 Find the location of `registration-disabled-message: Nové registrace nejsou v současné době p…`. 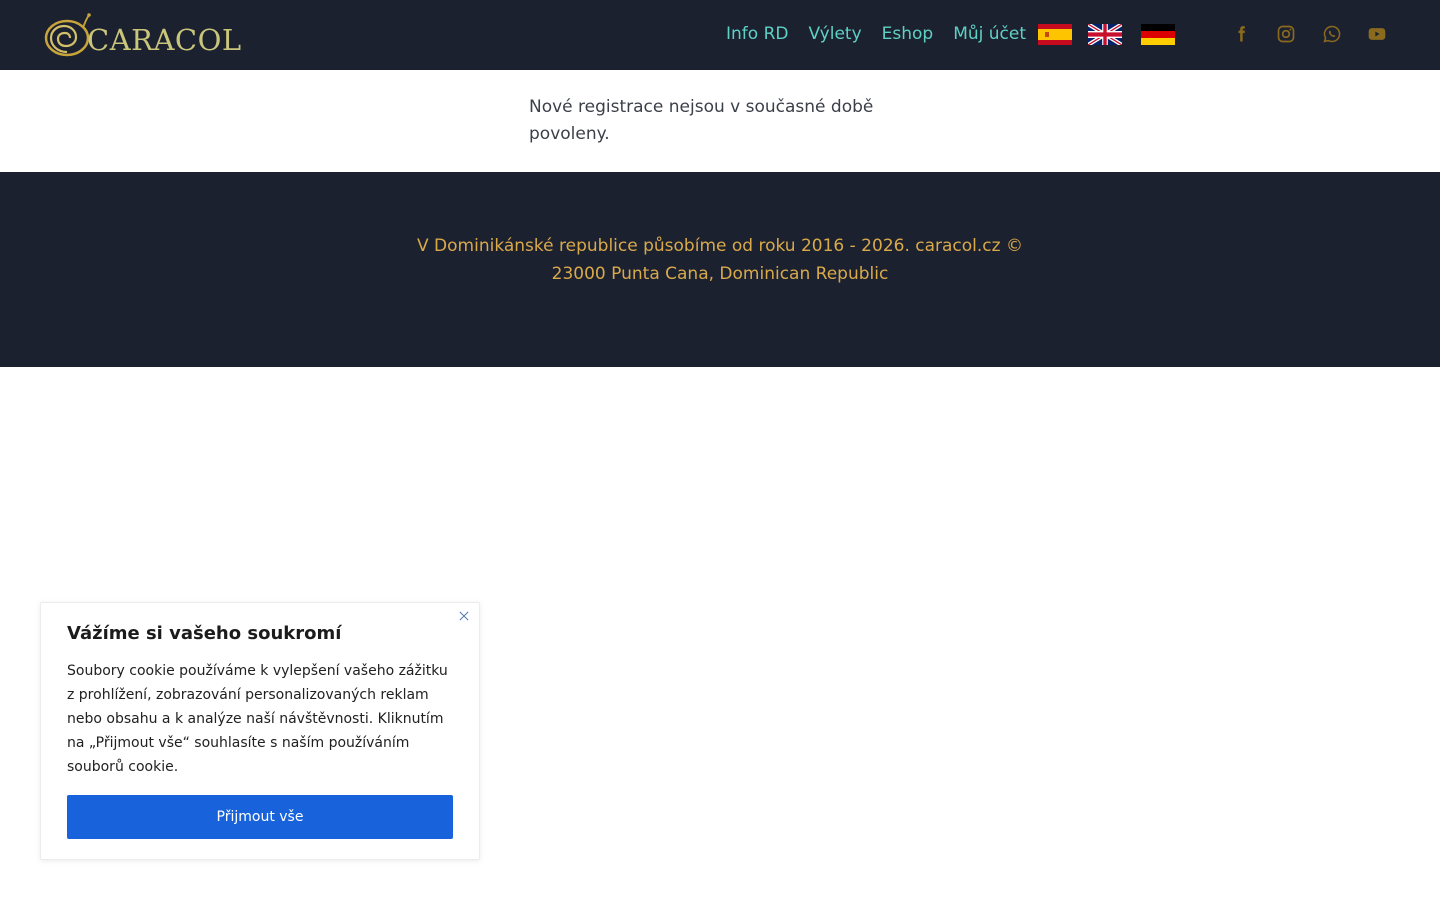

registration-disabled-message: Nové registrace nejsou v současné době p… is located at coordinates (701, 120).